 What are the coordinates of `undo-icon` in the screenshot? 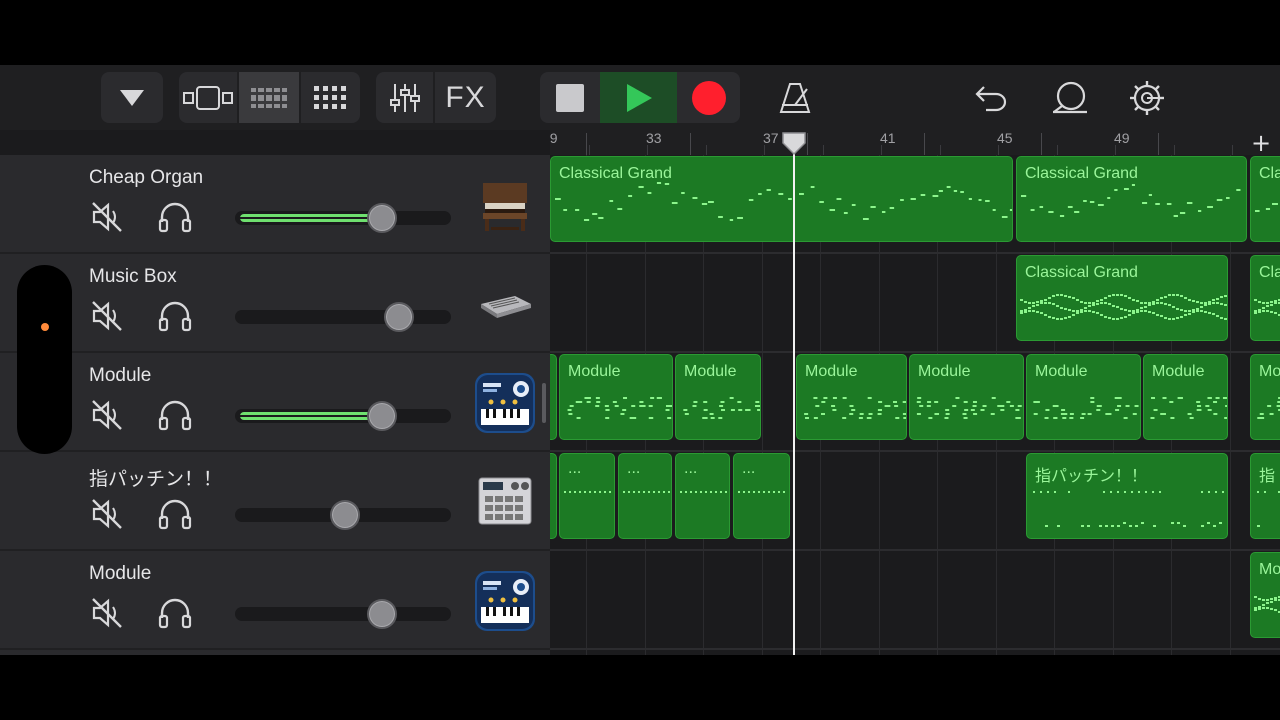 It's located at (991, 98).